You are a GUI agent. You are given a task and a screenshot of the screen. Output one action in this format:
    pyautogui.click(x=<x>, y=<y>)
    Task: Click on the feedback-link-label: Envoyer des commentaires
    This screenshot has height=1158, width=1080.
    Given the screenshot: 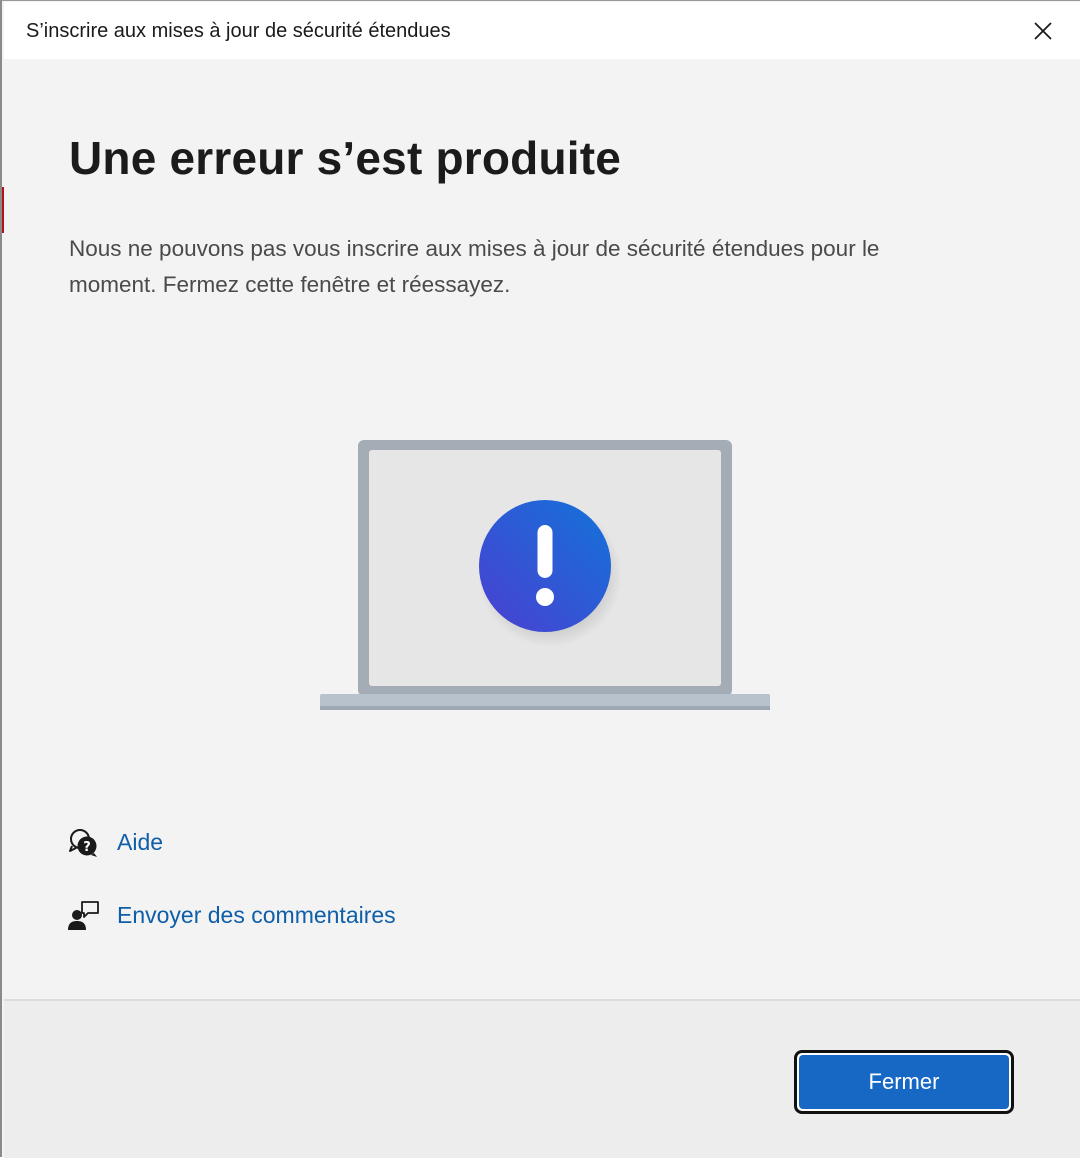 What is the action you would take?
    pyautogui.click(x=256, y=914)
    